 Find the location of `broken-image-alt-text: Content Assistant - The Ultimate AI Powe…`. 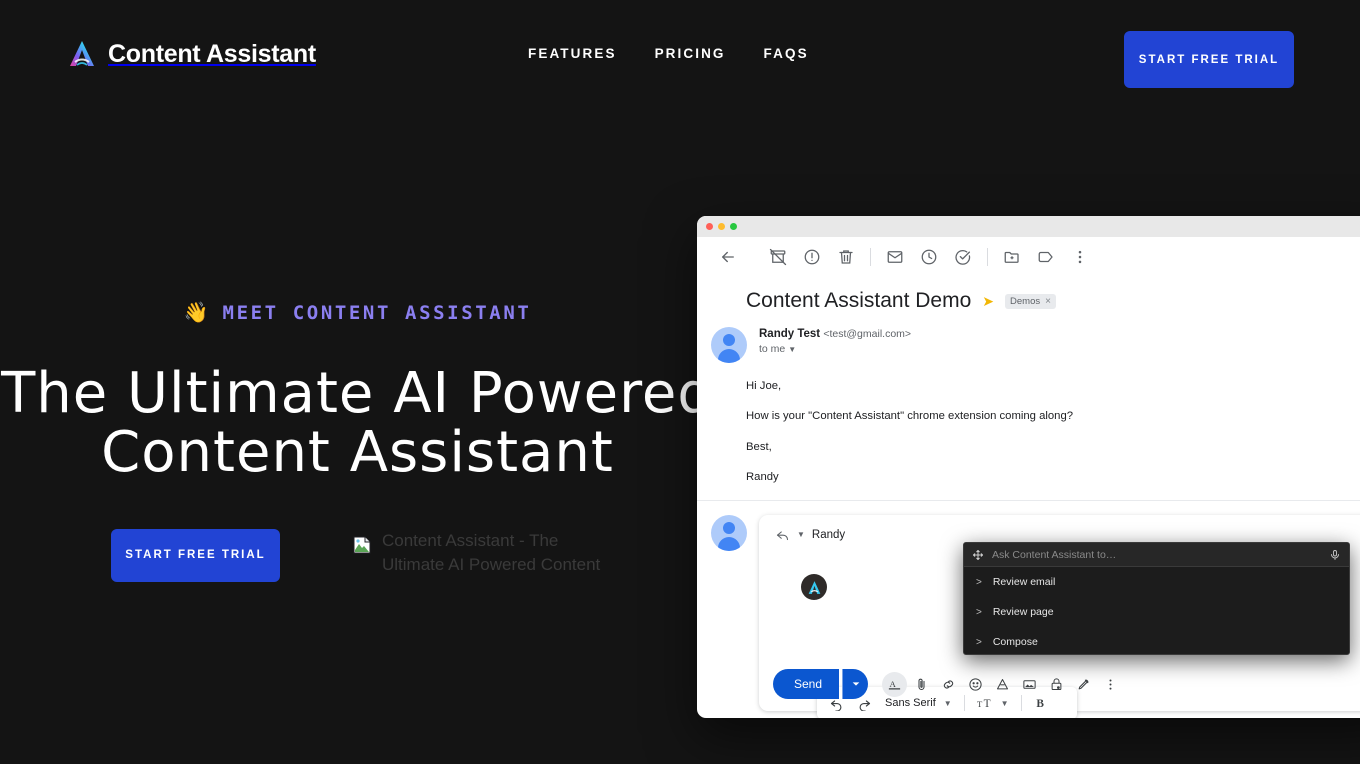

broken-image-alt-text: Content Assistant - The Ultimate AI Powe… is located at coordinates (491, 552).